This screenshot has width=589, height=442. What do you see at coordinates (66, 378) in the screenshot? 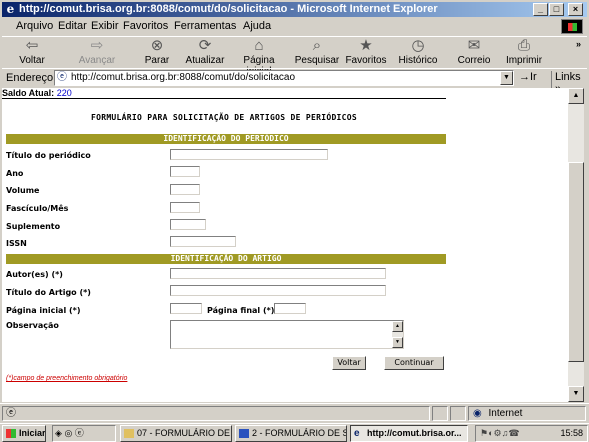
I see `required-note-link: (*)campo de preenchimento obrigatório` at bounding box center [66, 378].